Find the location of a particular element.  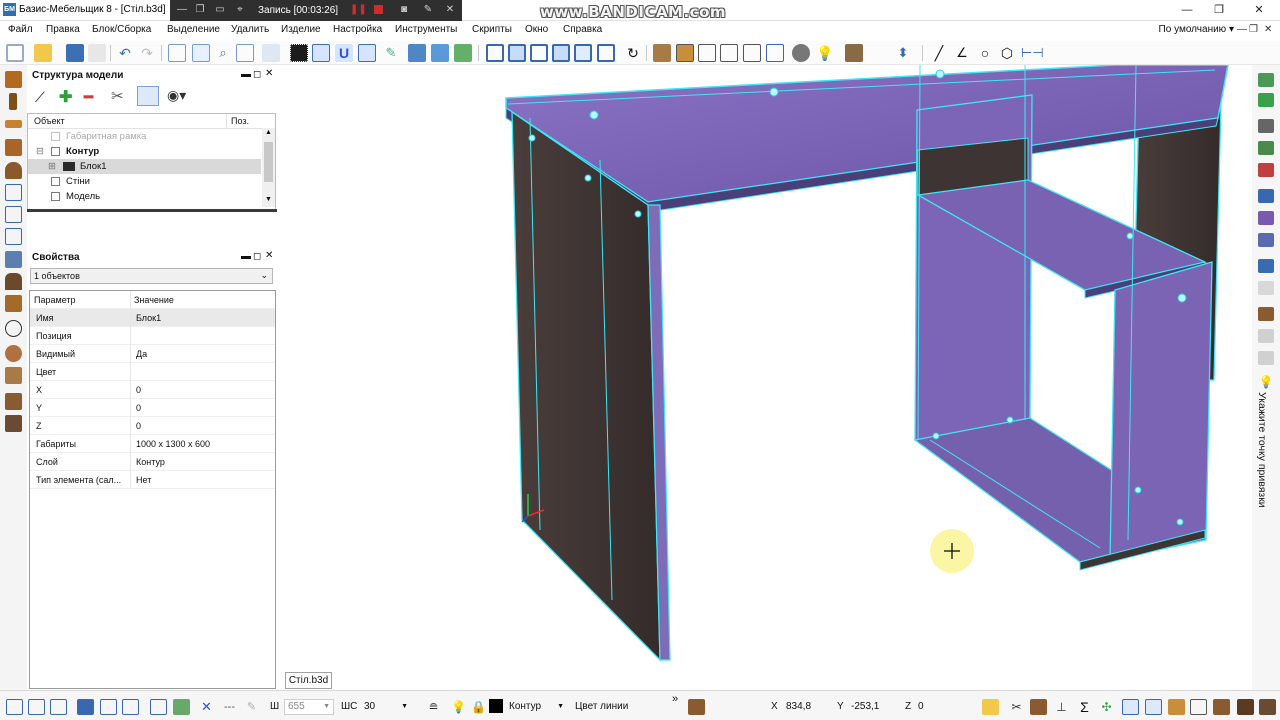

tree-scrollbar: ▲ ▼ is located at coordinates (268, 167).